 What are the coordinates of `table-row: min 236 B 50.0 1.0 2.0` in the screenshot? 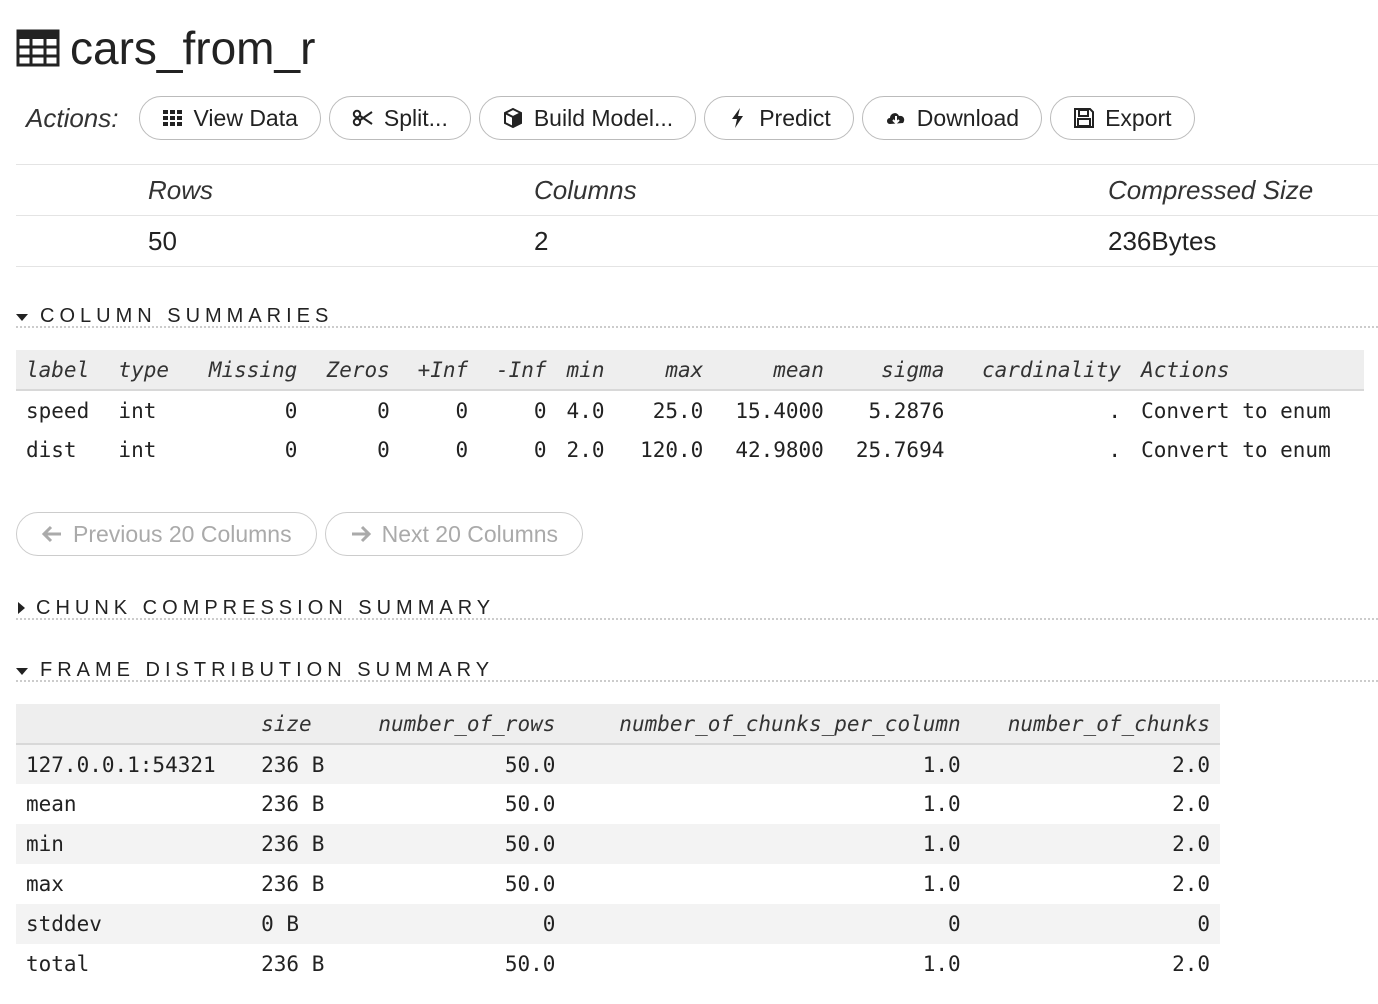 It's located at (618, 844).